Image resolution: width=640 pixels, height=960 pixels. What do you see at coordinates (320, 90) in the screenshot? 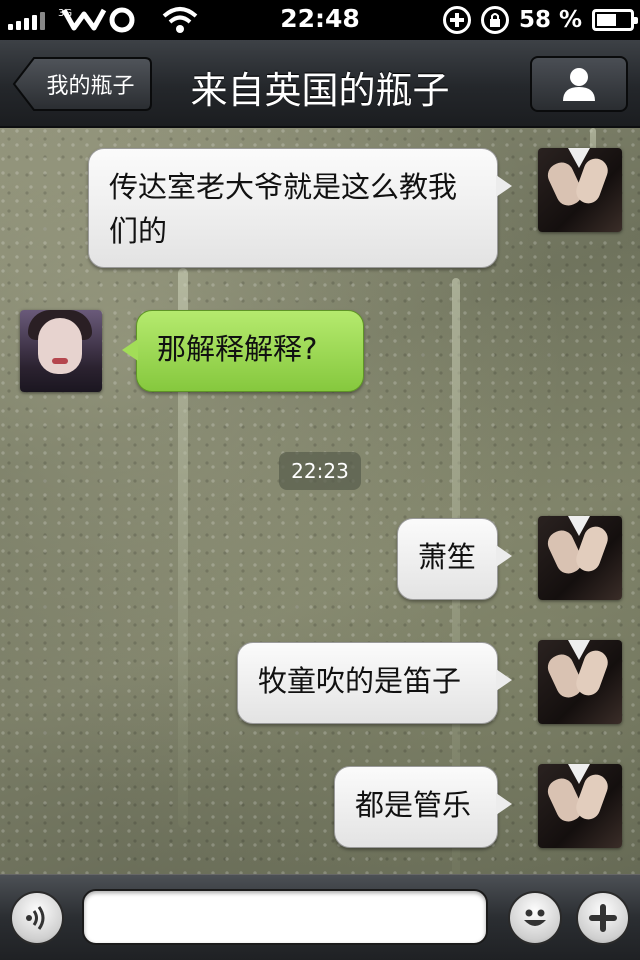
I see `page-title: 来自英国的瓶子` at bounding box center [320, 90].